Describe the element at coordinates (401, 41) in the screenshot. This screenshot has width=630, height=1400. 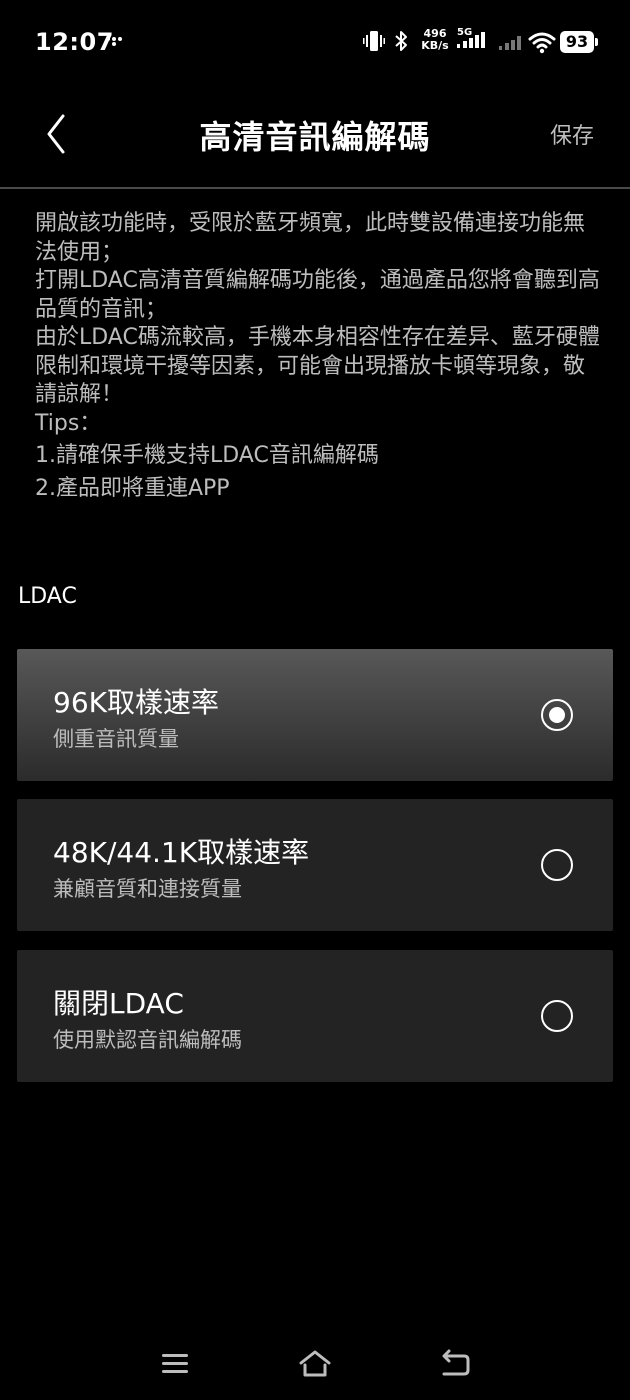
I see `bluetooth-icon` at that location.